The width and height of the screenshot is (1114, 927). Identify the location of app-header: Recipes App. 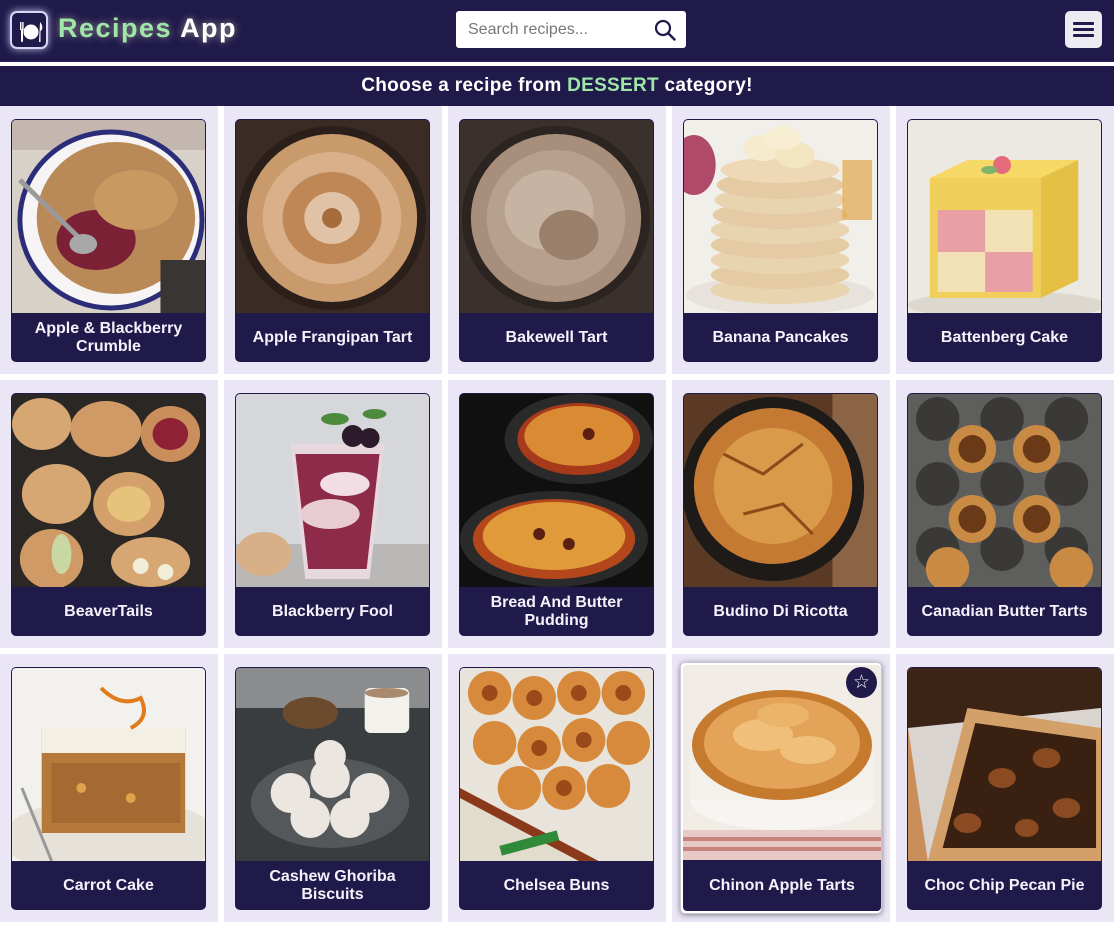
(557, 31).